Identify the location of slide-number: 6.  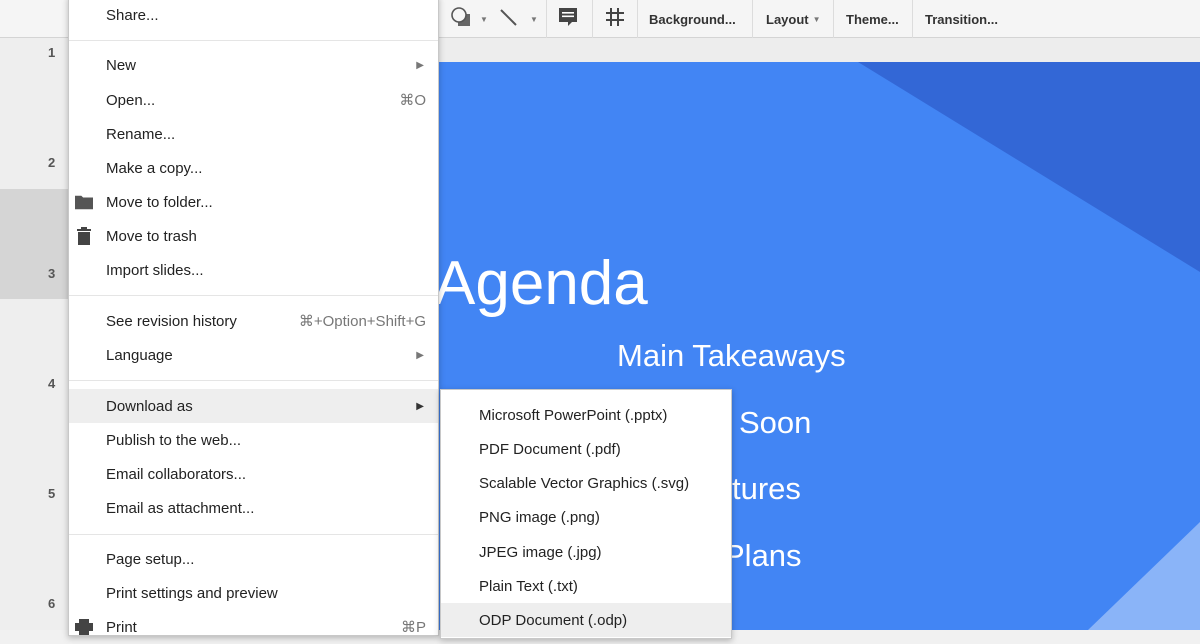
(56, 603).